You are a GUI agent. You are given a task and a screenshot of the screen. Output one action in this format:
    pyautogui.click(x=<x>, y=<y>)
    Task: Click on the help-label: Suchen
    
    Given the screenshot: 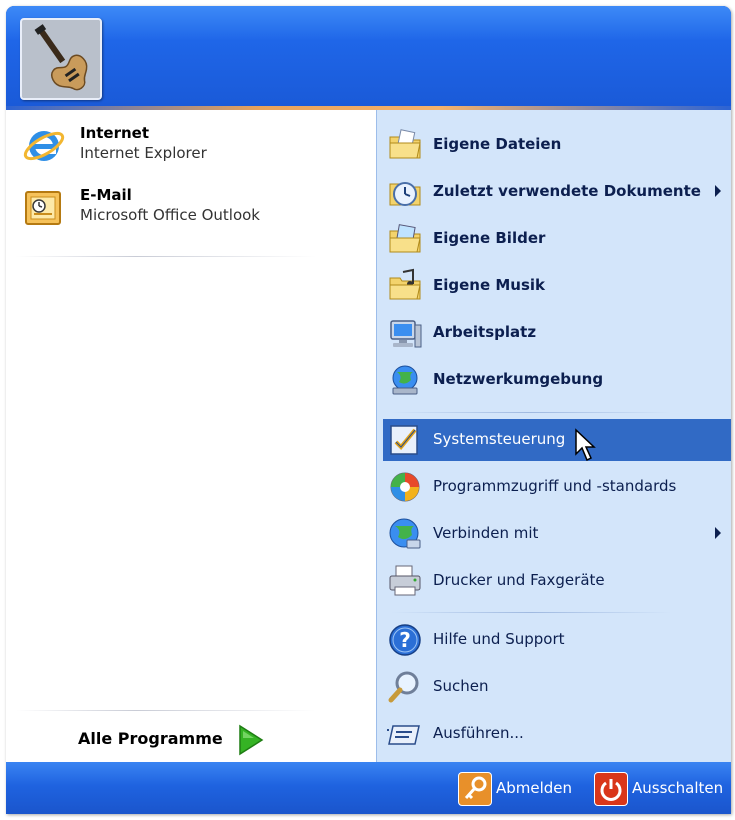 What is the action you would take?
    pyautogui.click(x=461, y=686)
    